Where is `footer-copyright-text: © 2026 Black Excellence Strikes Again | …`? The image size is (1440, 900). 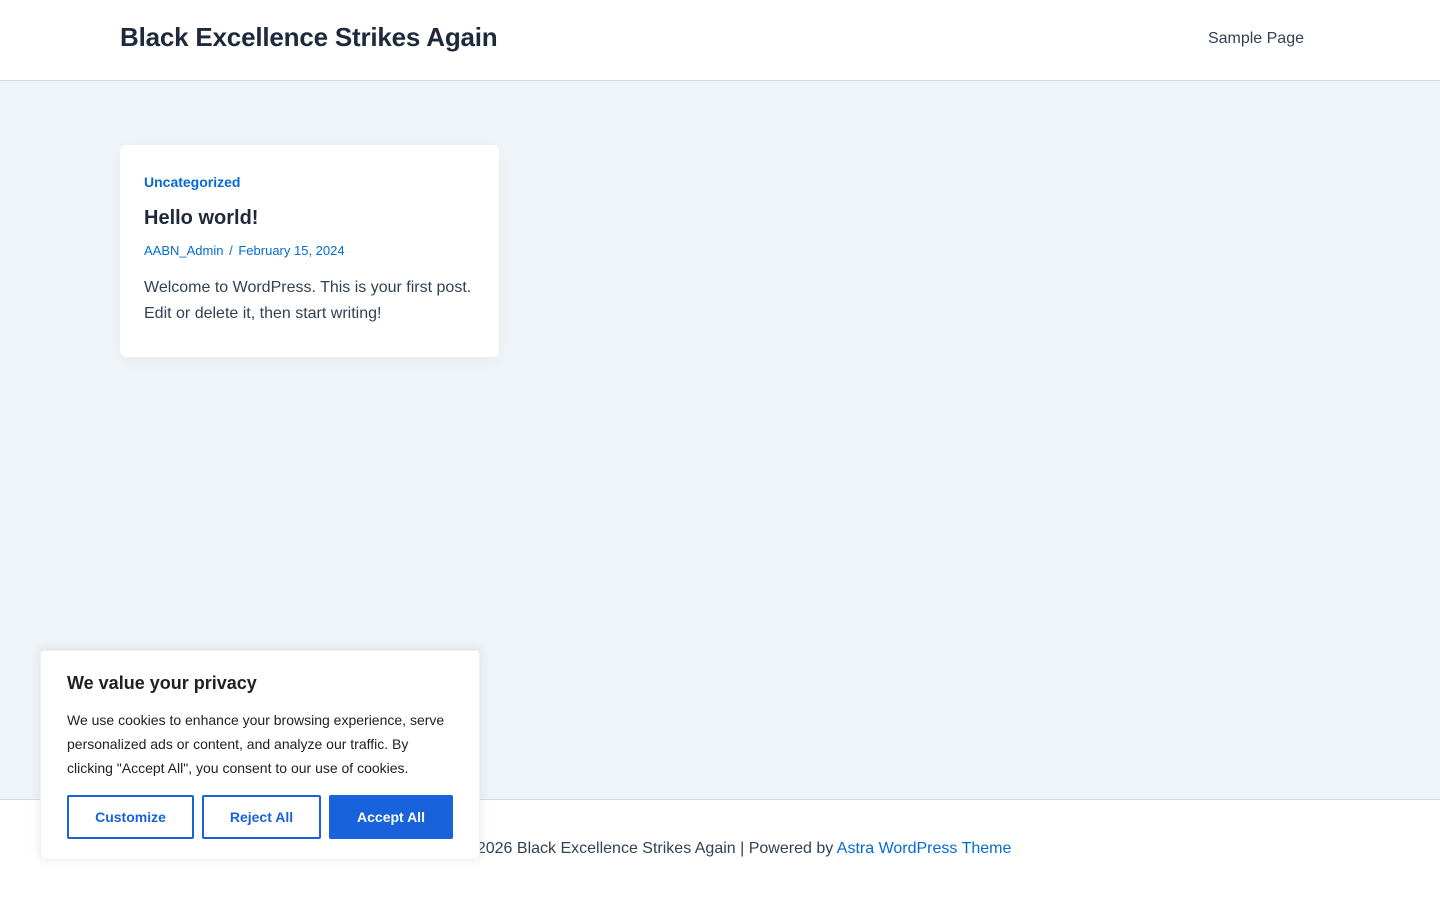
footer-copyright-text: © 2026 Black Excellence Strikes Again | … is located at coordinates (647, 848).